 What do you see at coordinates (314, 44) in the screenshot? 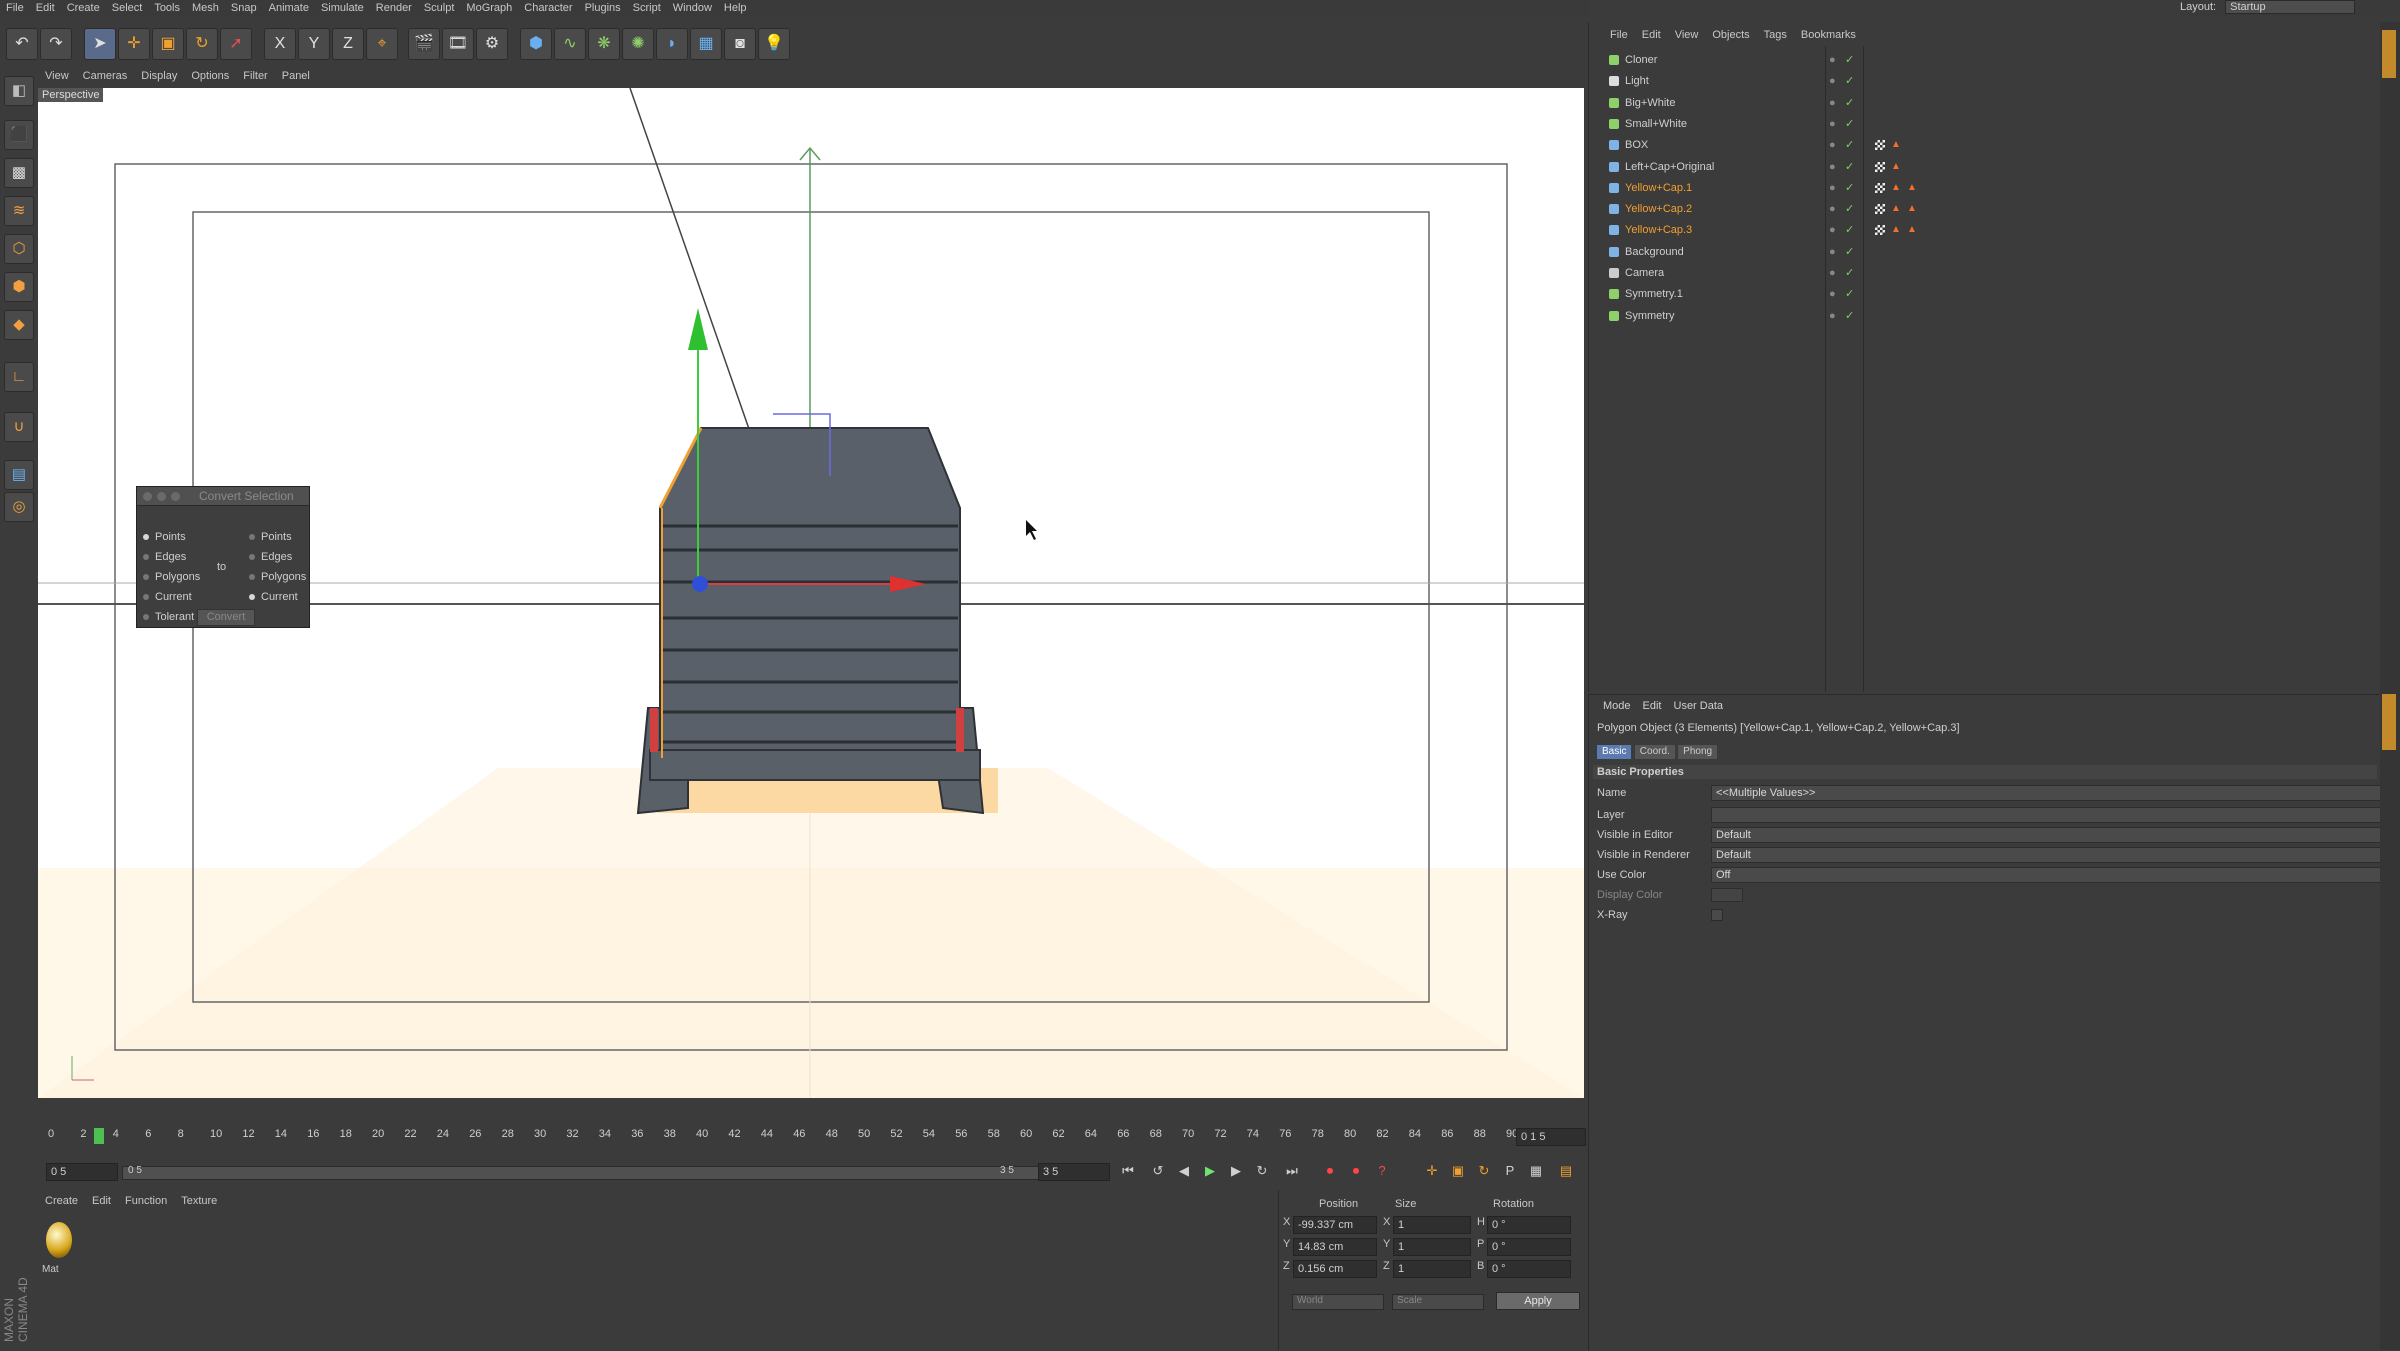
I see `y-axis-lock-button: Y` at bounding box center [314, 44].